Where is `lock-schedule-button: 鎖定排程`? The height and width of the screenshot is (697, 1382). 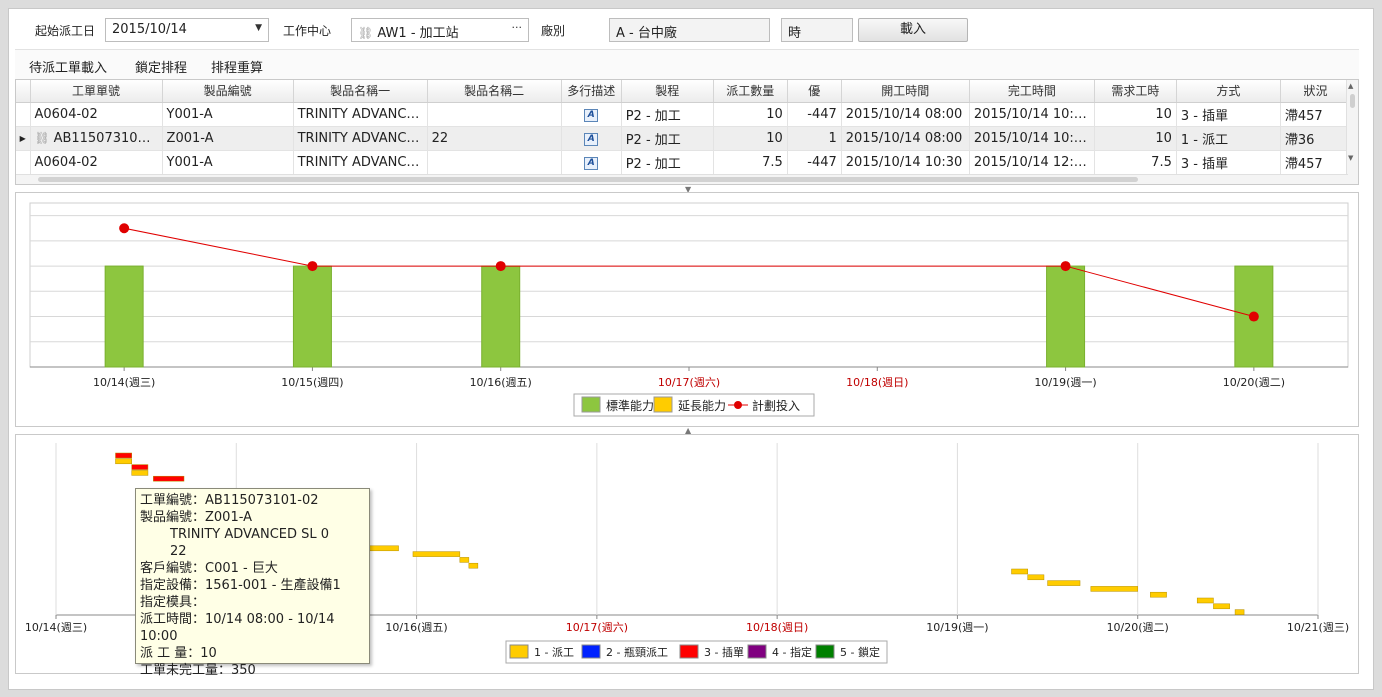 lock-schedule-button: 鎖定排程 is located at coordinates (161, 66).